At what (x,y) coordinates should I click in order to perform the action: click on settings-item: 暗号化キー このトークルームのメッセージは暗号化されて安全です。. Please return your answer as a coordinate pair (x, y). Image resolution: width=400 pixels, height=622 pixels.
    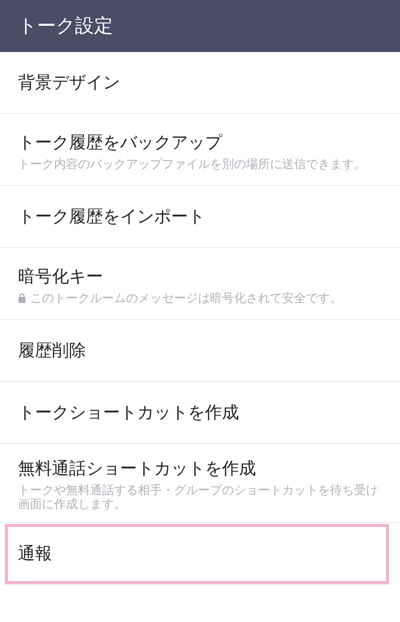
    Looking at the image, I should click on (200, 284).